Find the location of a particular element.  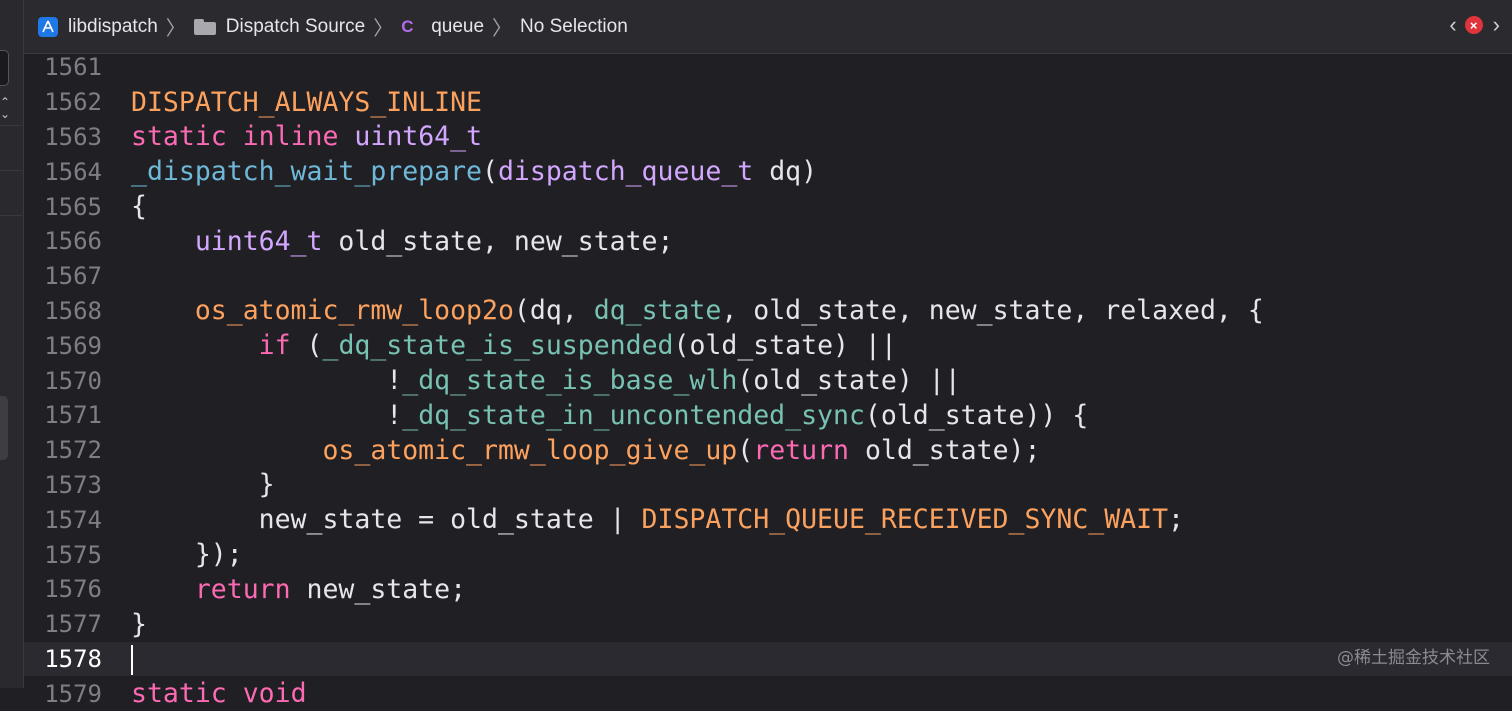

code-token: old_state, new_state; is located at coordinates (497, 241).